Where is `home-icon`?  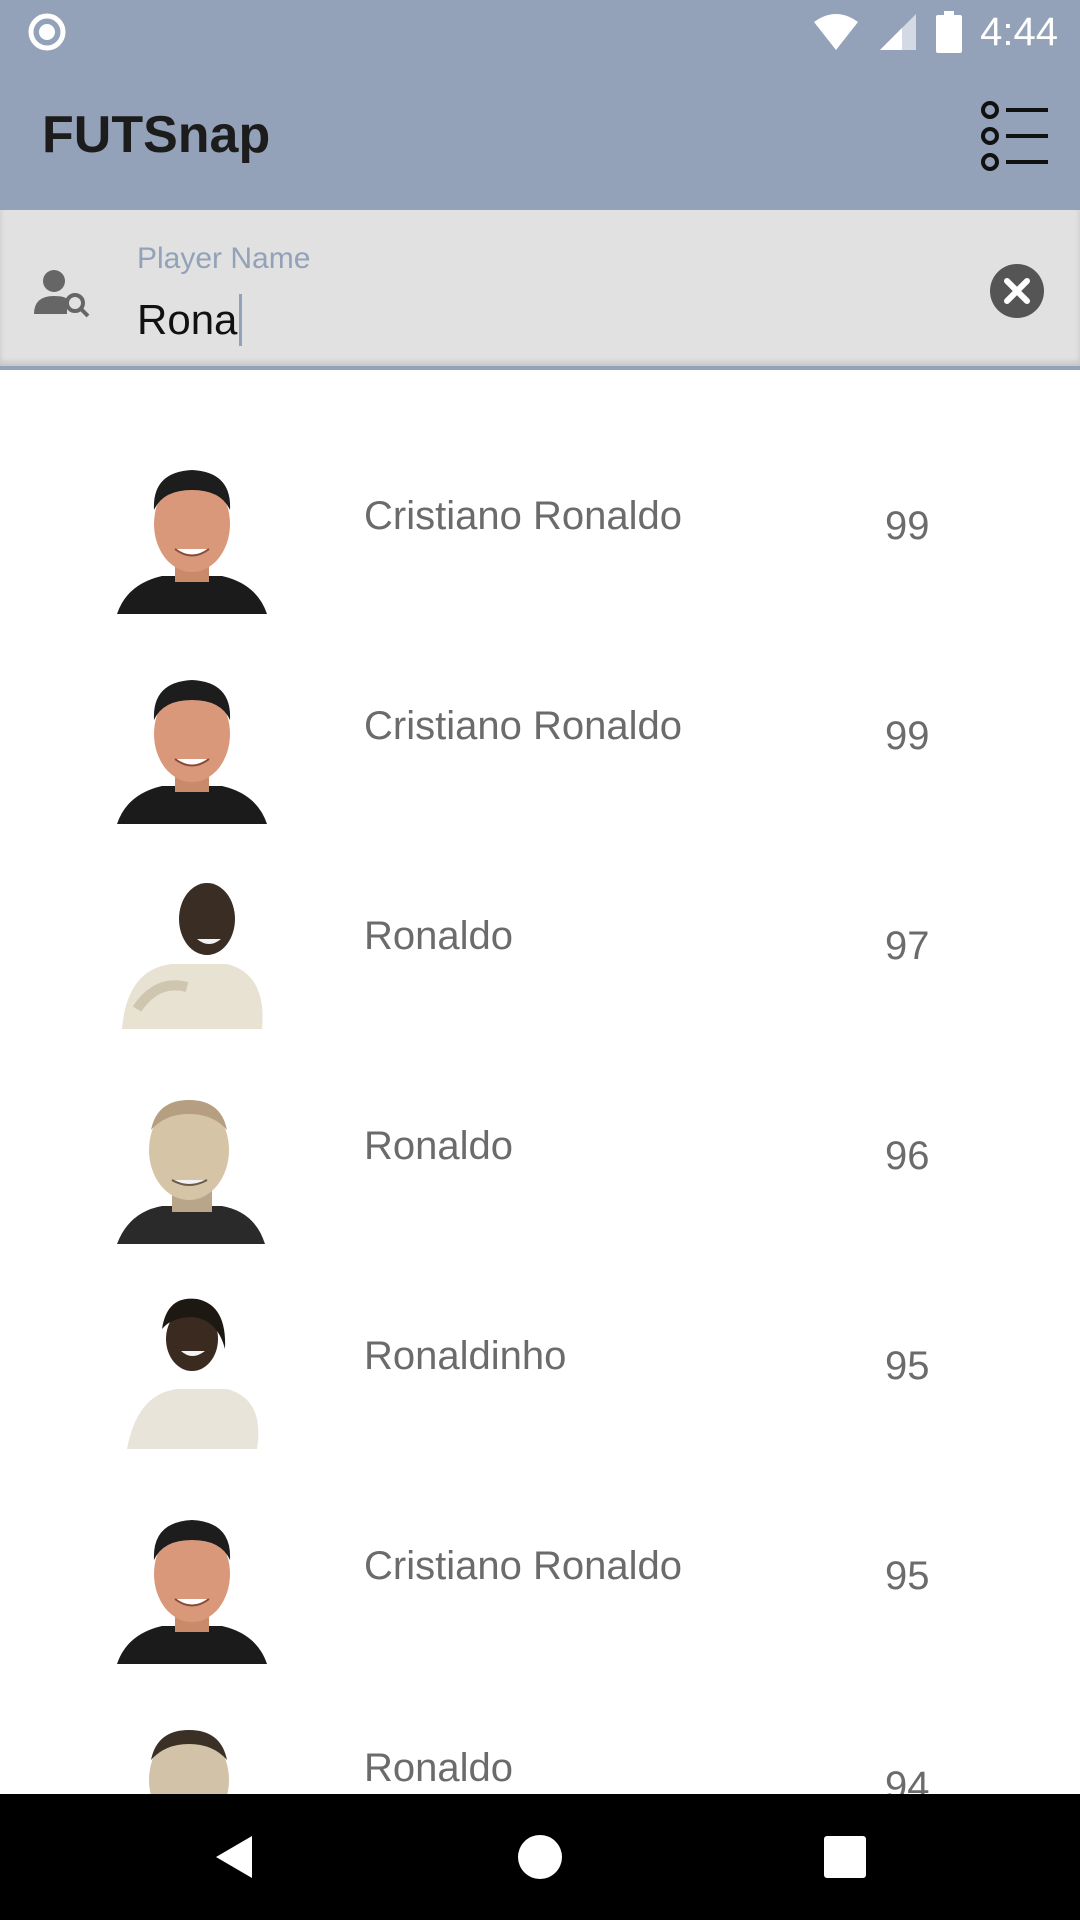 home-icon is located at coordinates (540, 1857).